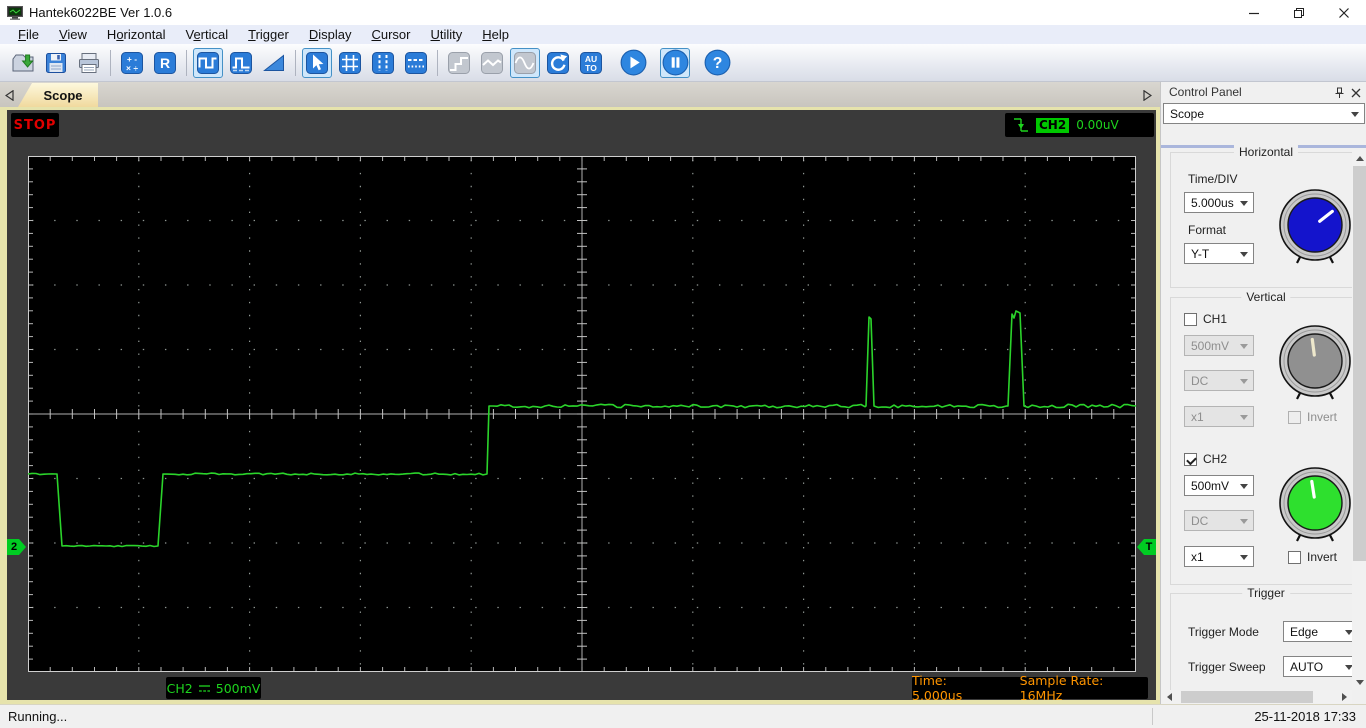 The height and width of the screenshot is (728, 1366). I want to click on trigger-sweep-label: Trigger Sweep, so click(1227, 667).